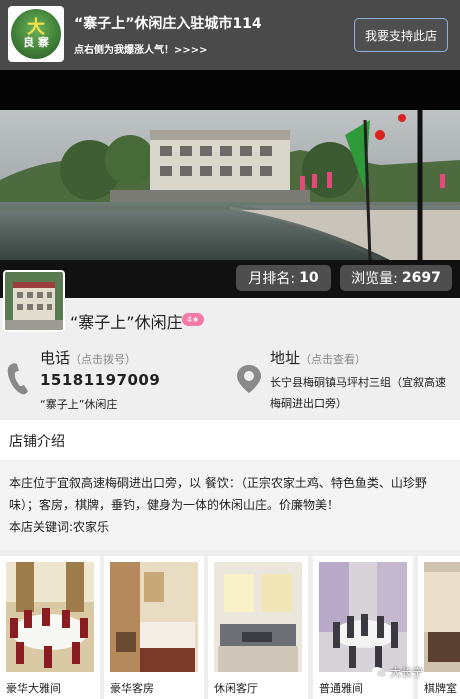 The height and width of the screenshot is (699, 460). What do you see at coordinates (236, 688) in the screenshot?
I see `gallery-caption: 休闲客厅` at bounding box center [236, 688].